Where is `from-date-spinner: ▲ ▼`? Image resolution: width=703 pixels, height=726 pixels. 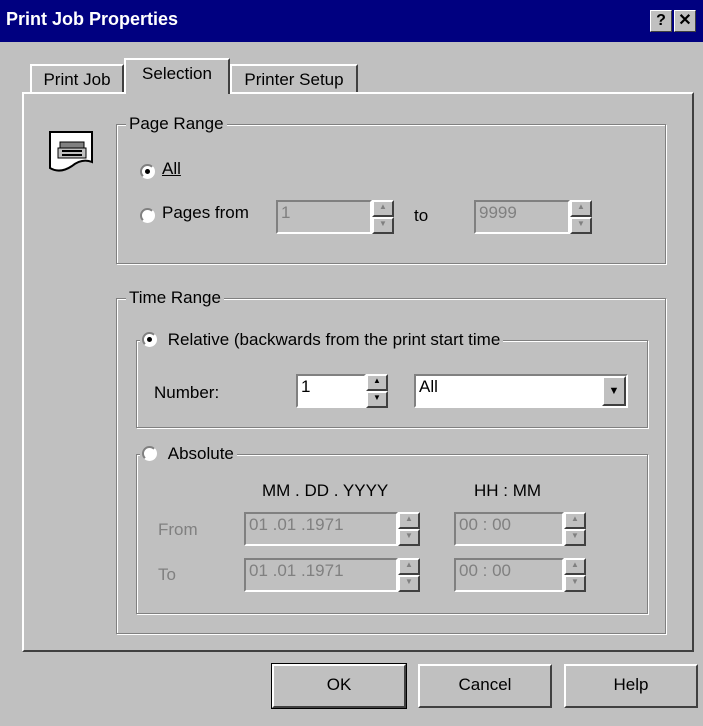
from-date-spinner: ▲ ▼ is located at coordinates (409, 529).